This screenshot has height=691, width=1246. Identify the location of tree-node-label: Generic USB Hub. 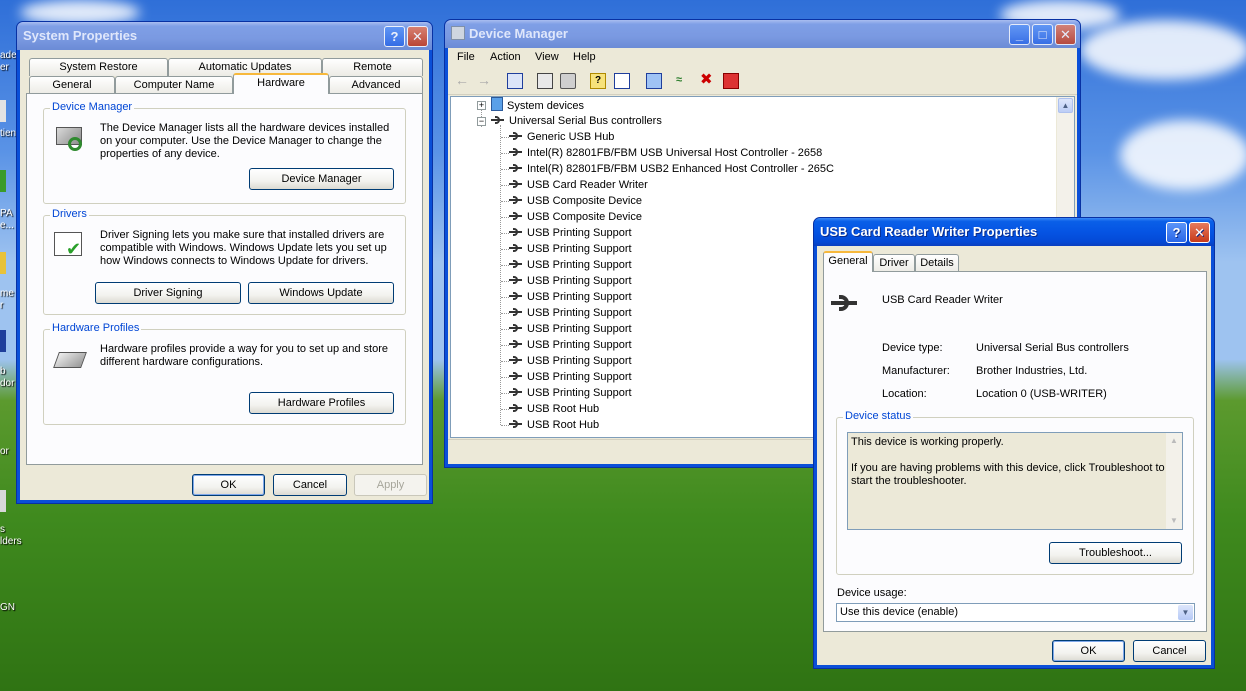
(571, 137).